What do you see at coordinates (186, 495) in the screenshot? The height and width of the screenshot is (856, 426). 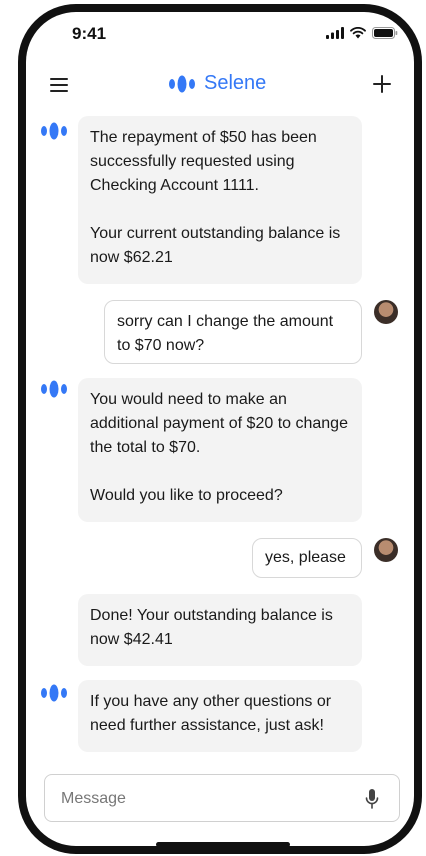 I see `message-text: Would you like to proceed?` at bounding box center [186, 495].